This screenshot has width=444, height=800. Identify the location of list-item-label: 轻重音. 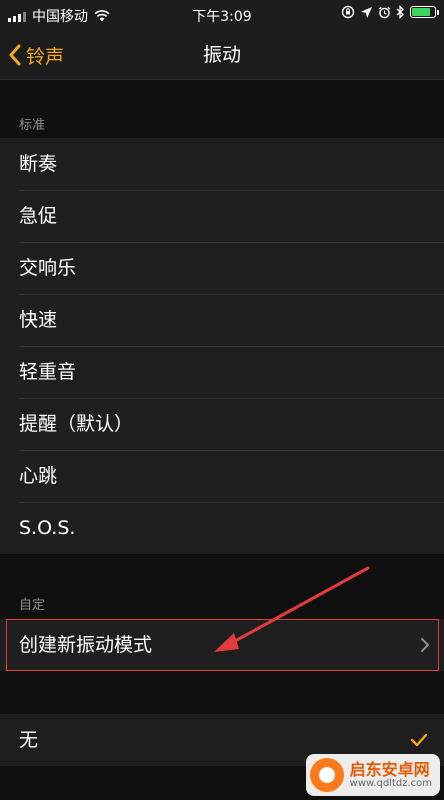
(48, 372).